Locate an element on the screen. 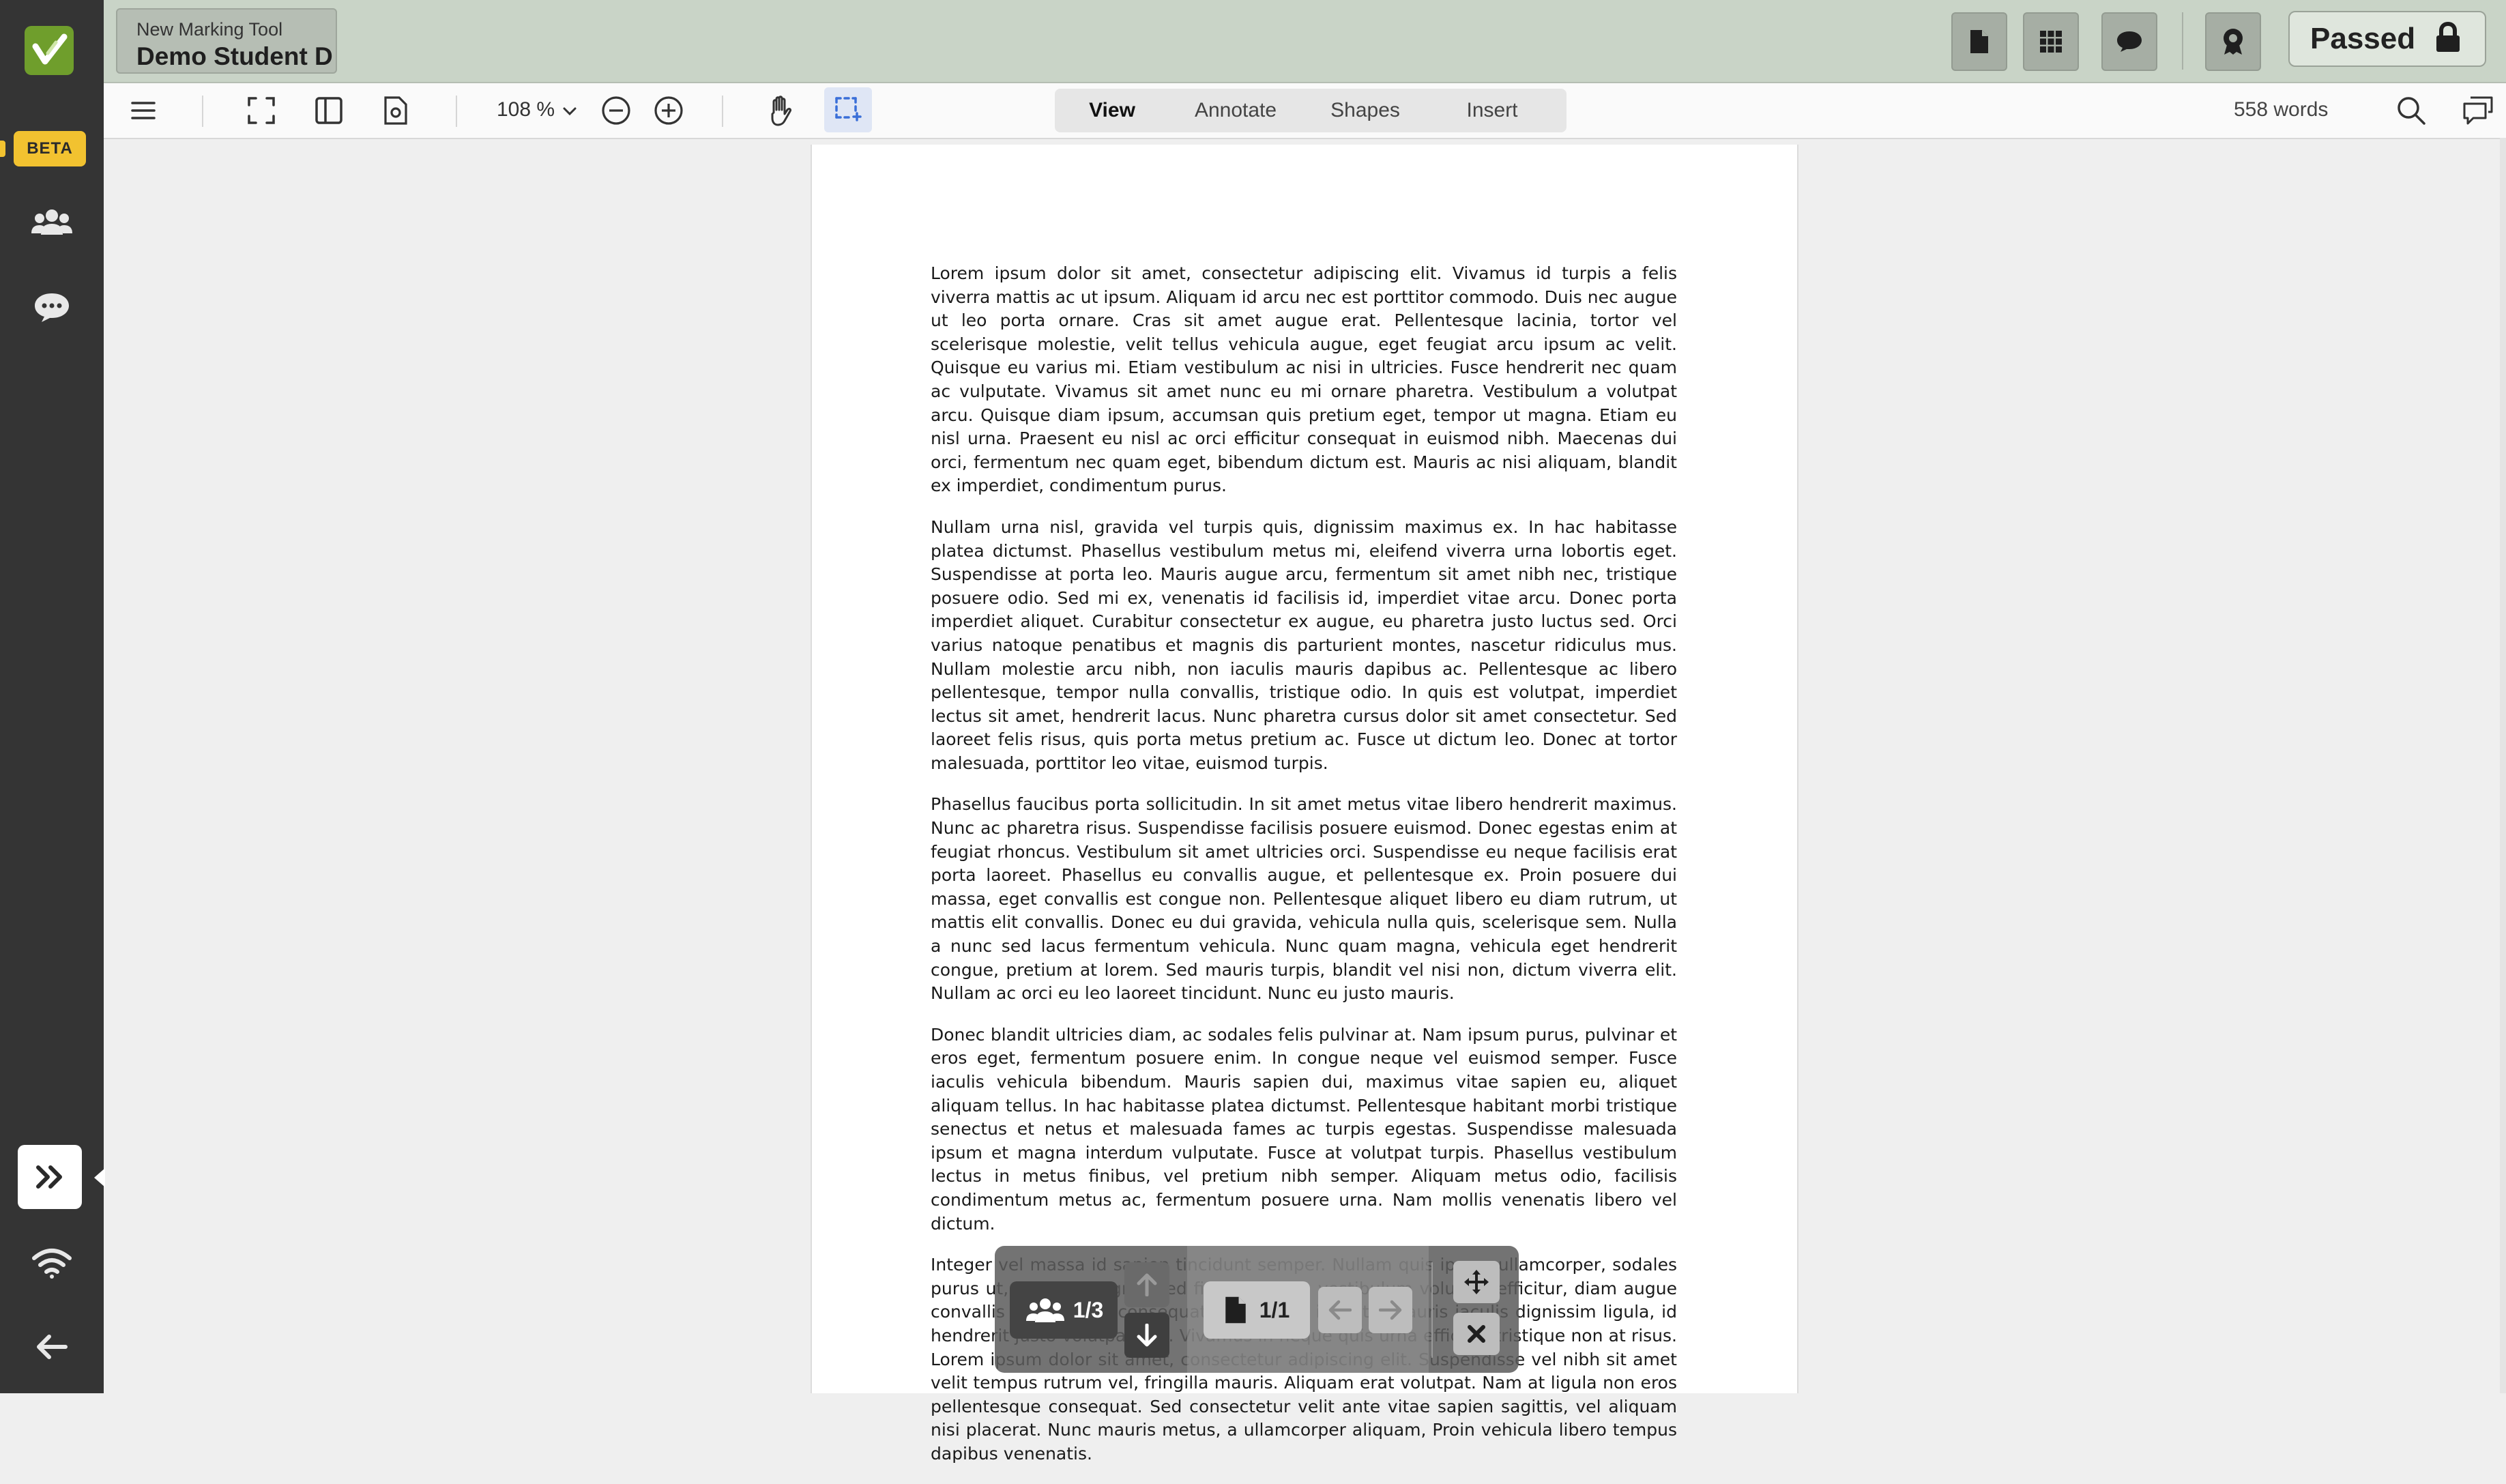 This screenshot has height=1484, width=2506. wifi-icon is located at coordinates (52, 1263).